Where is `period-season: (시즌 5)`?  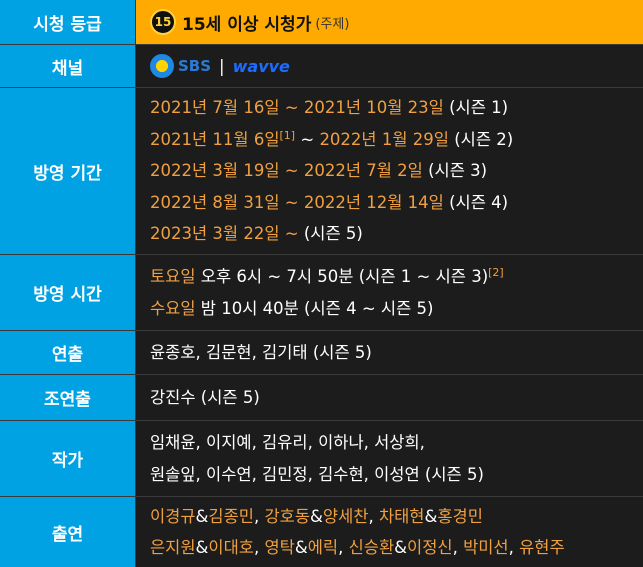
period-season: (시즌 5) is located at coordinates (333, 234).